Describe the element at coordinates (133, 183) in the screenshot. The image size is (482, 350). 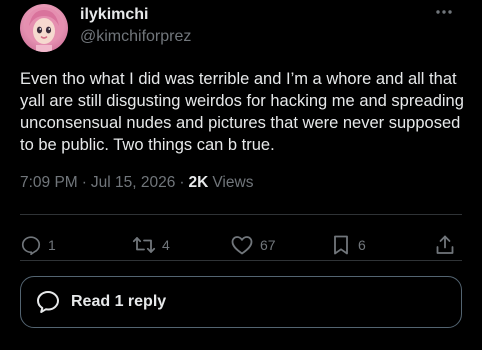
I see `post-date: Jul 15, 2026` at that location.